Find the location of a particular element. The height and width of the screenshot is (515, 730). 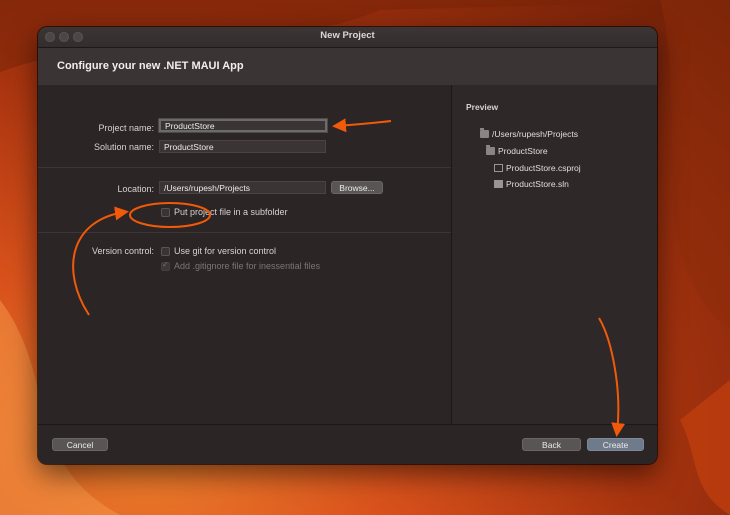

title-bar: New Project is located at coordinates (347, 37).